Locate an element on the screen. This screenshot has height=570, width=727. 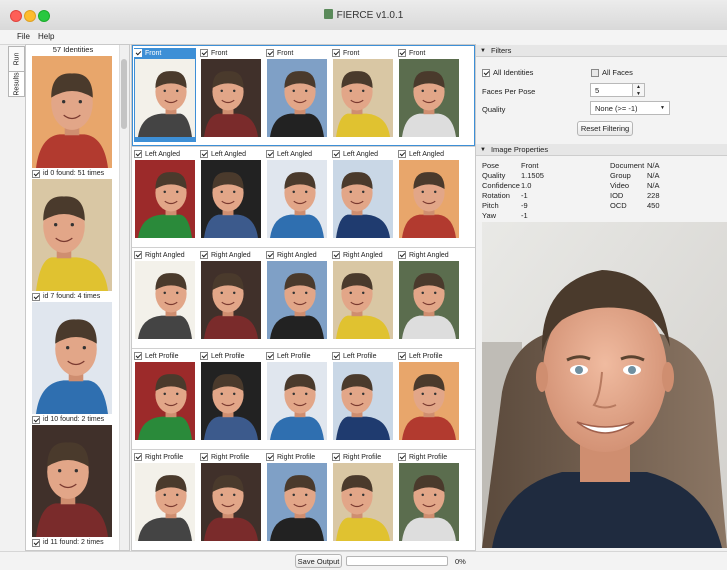
scrollbar-thumb is located at coordinates (124, 94).